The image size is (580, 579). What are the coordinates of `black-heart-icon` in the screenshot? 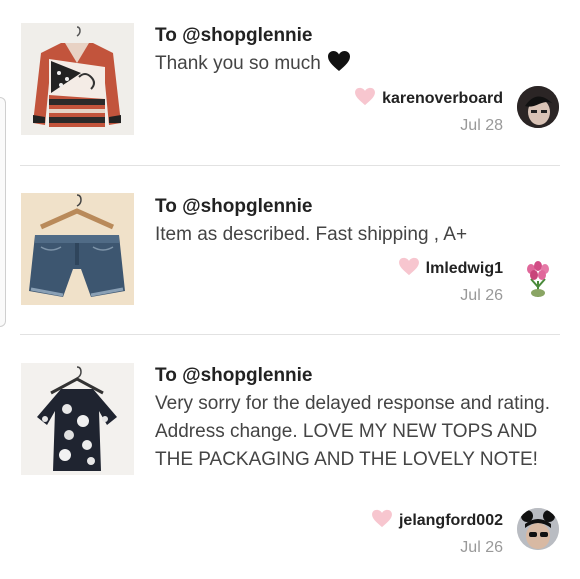 It's located at (339, 65).